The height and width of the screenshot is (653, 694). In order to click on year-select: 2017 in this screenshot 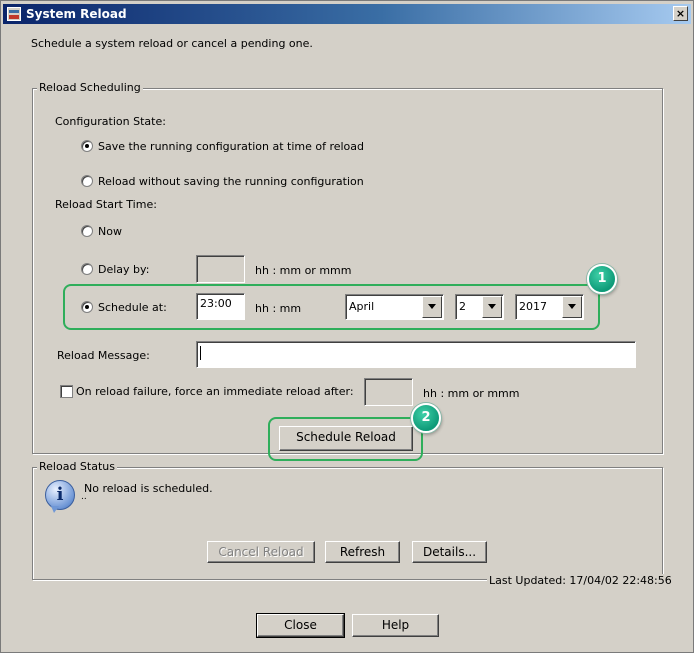, I will do `click(549, 307)`.